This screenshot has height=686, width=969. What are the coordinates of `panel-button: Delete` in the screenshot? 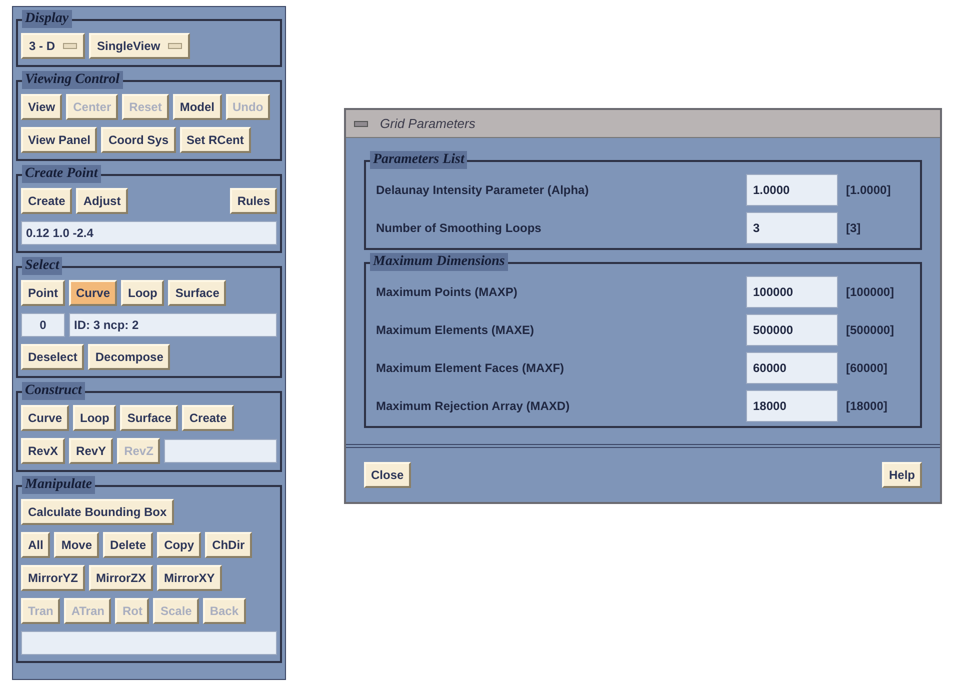 It's located at (128, 545).